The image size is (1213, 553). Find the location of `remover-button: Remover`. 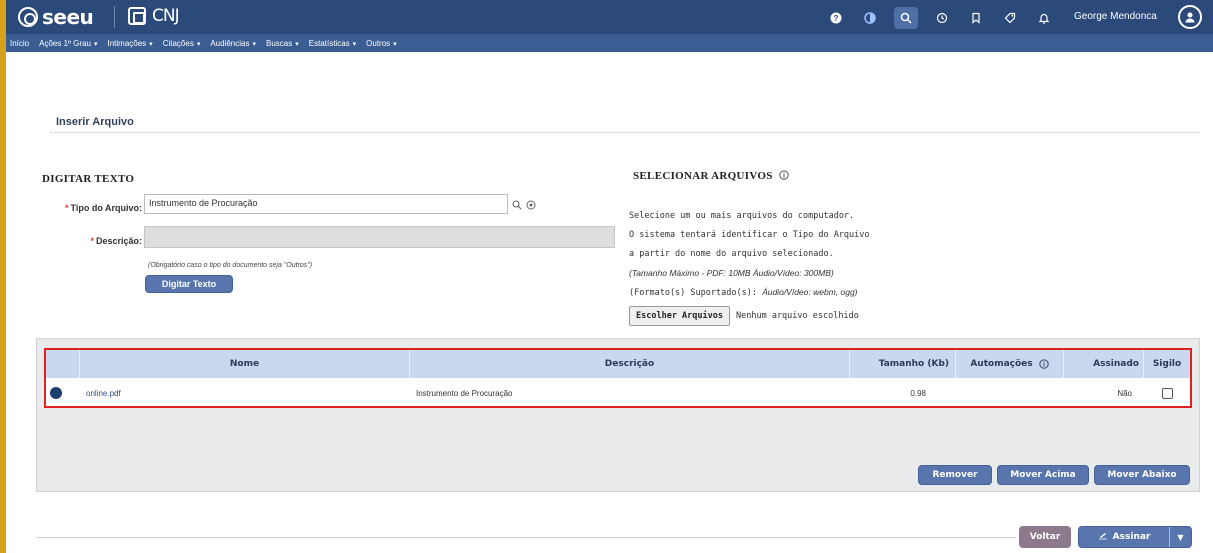

remover-button: Remover is located at coordinates (955, 475).